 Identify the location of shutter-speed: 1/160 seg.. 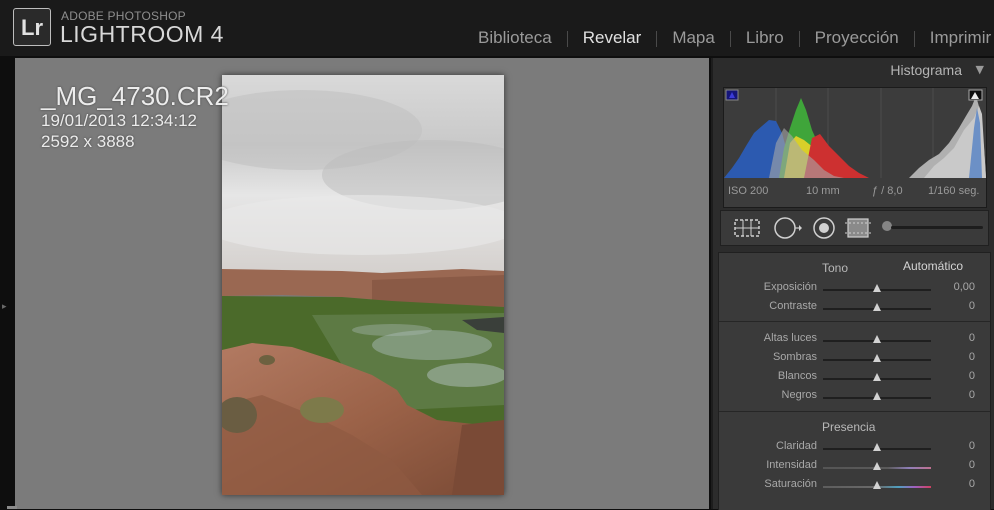
(954, 191).